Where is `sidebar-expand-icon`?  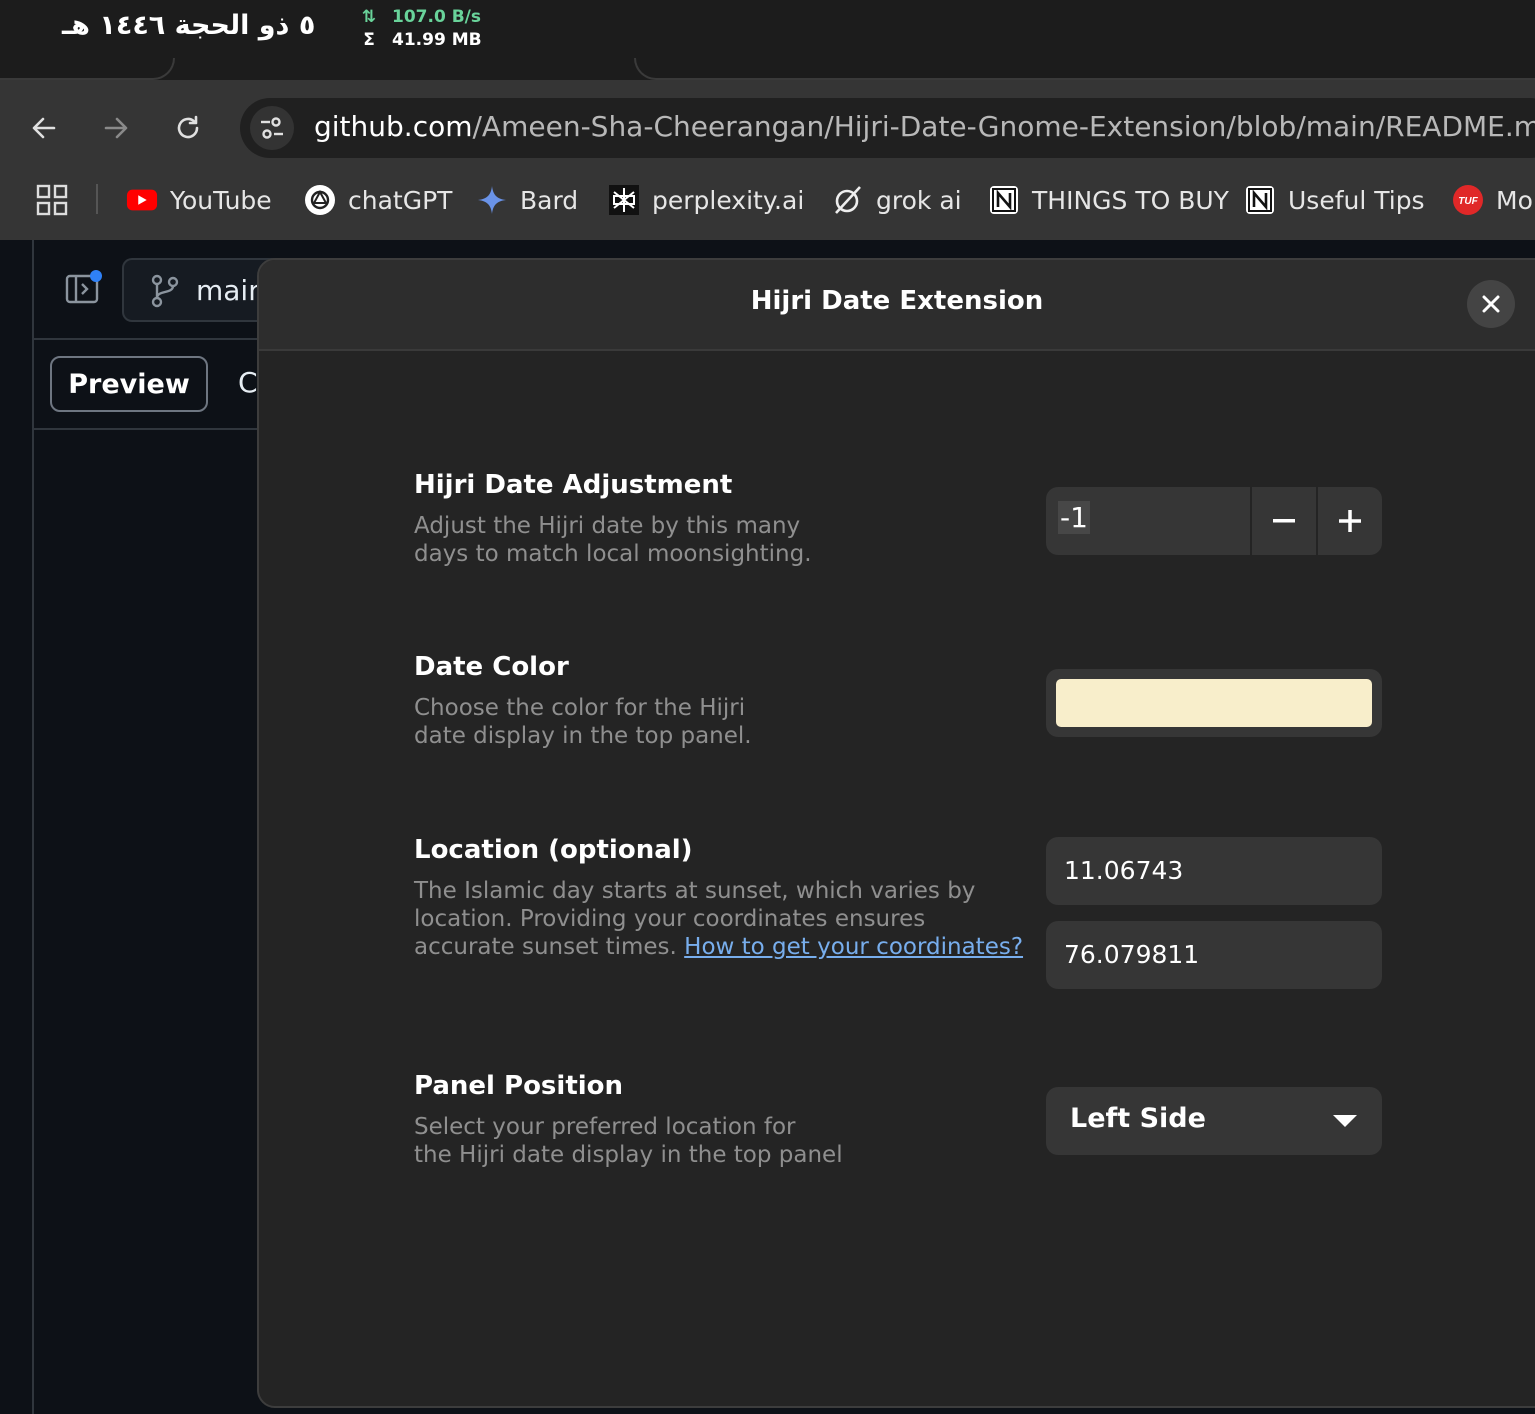 sidebar-expand-icon is located at coordinates (83, 287).